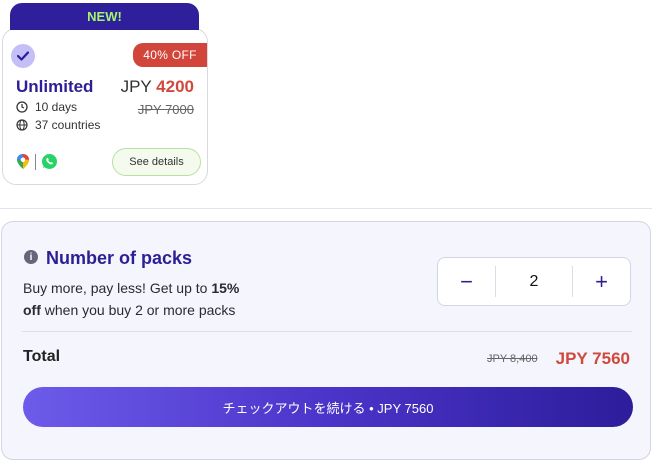 The image size is (652, 461). I want to click on plan-price: JPY 4200, so click(157, 87).